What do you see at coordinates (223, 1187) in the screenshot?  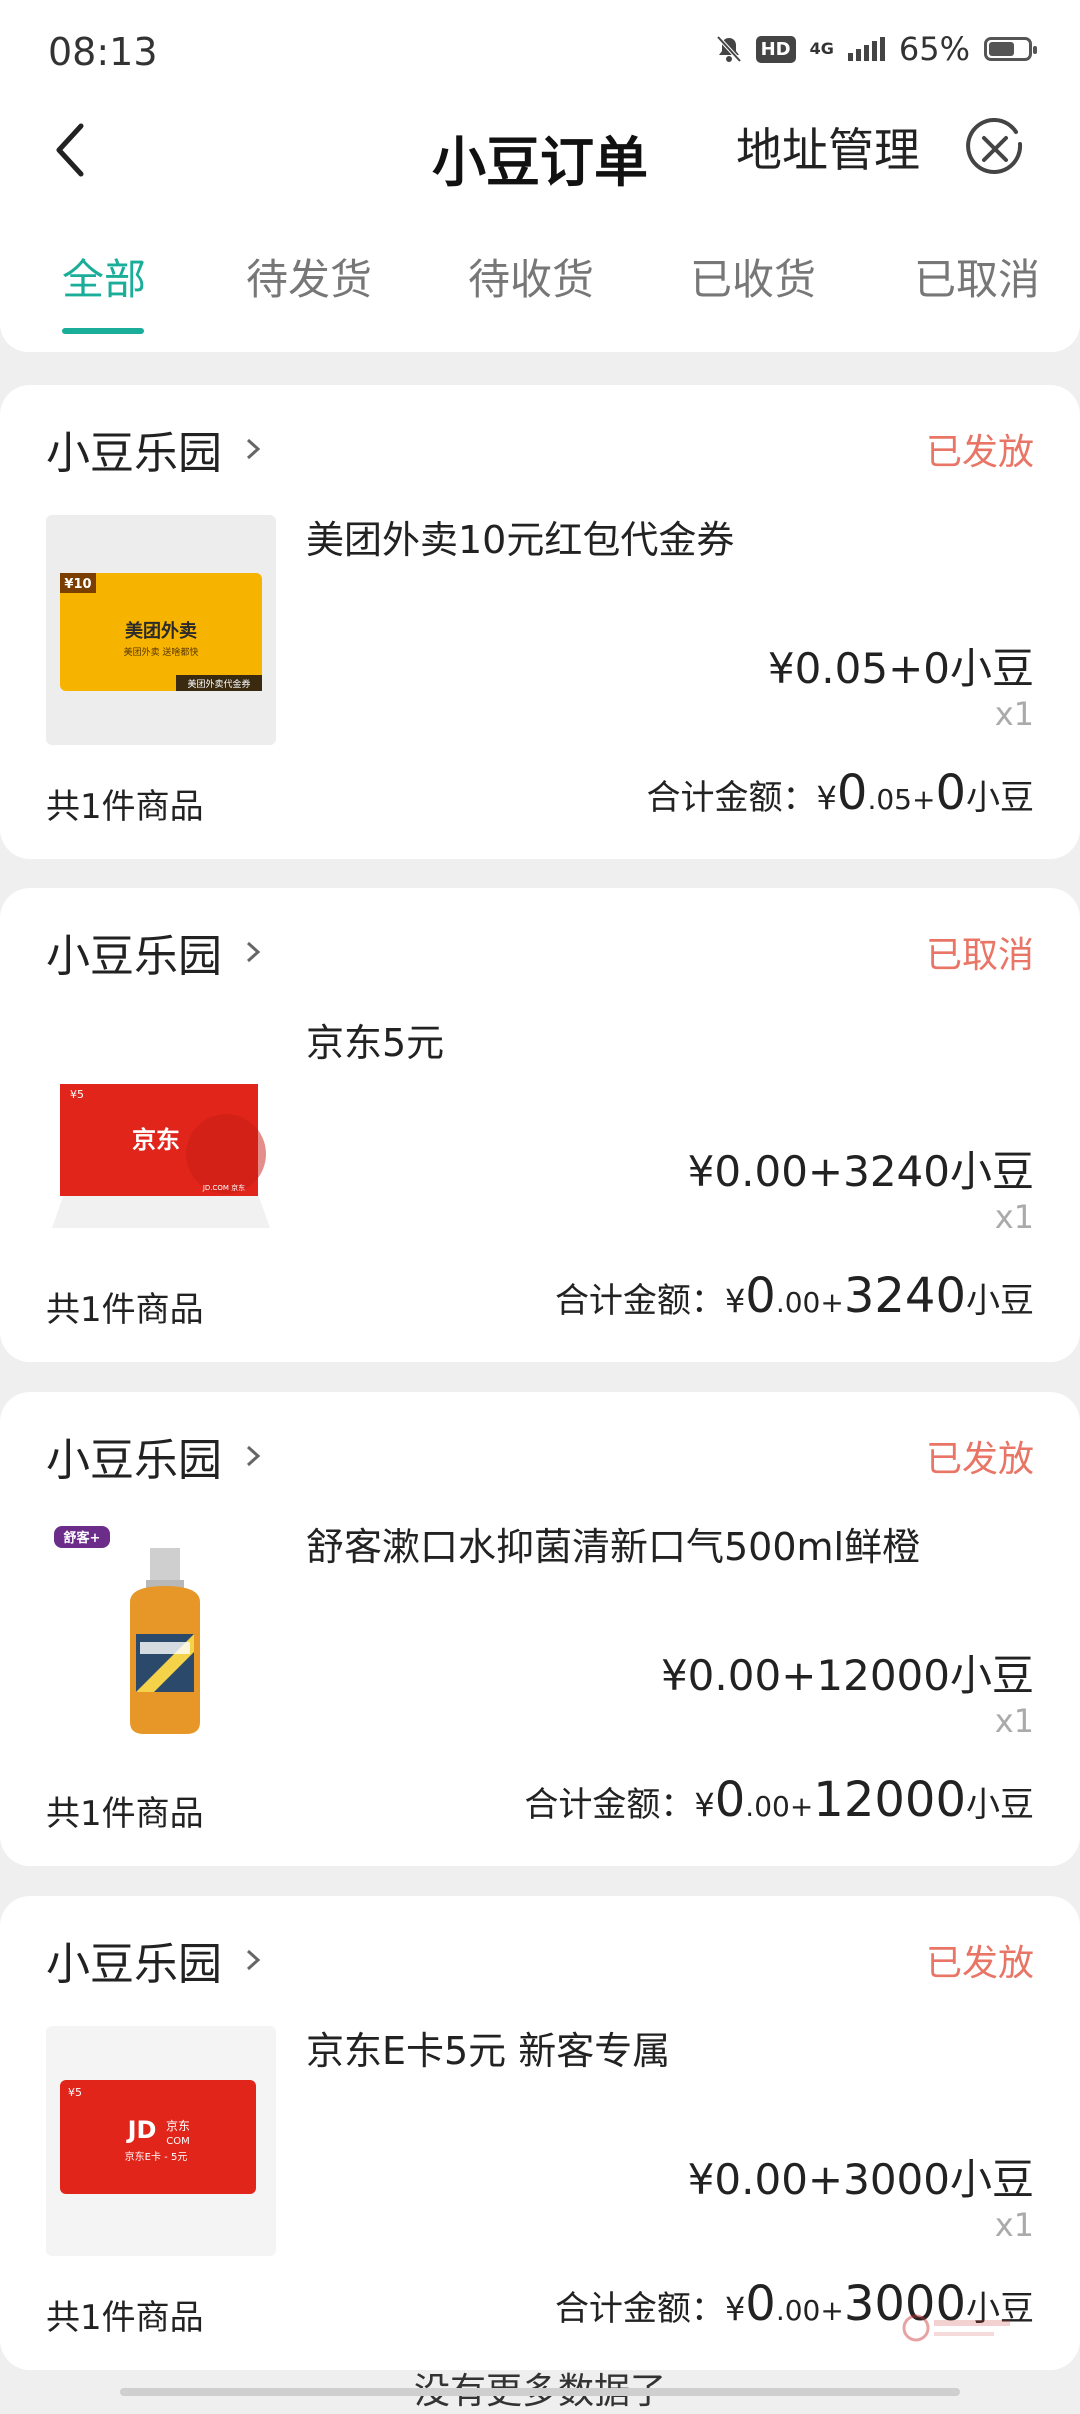 I see `voucher-tag: JD.COM 京东` at bounding box center [223, 1187].